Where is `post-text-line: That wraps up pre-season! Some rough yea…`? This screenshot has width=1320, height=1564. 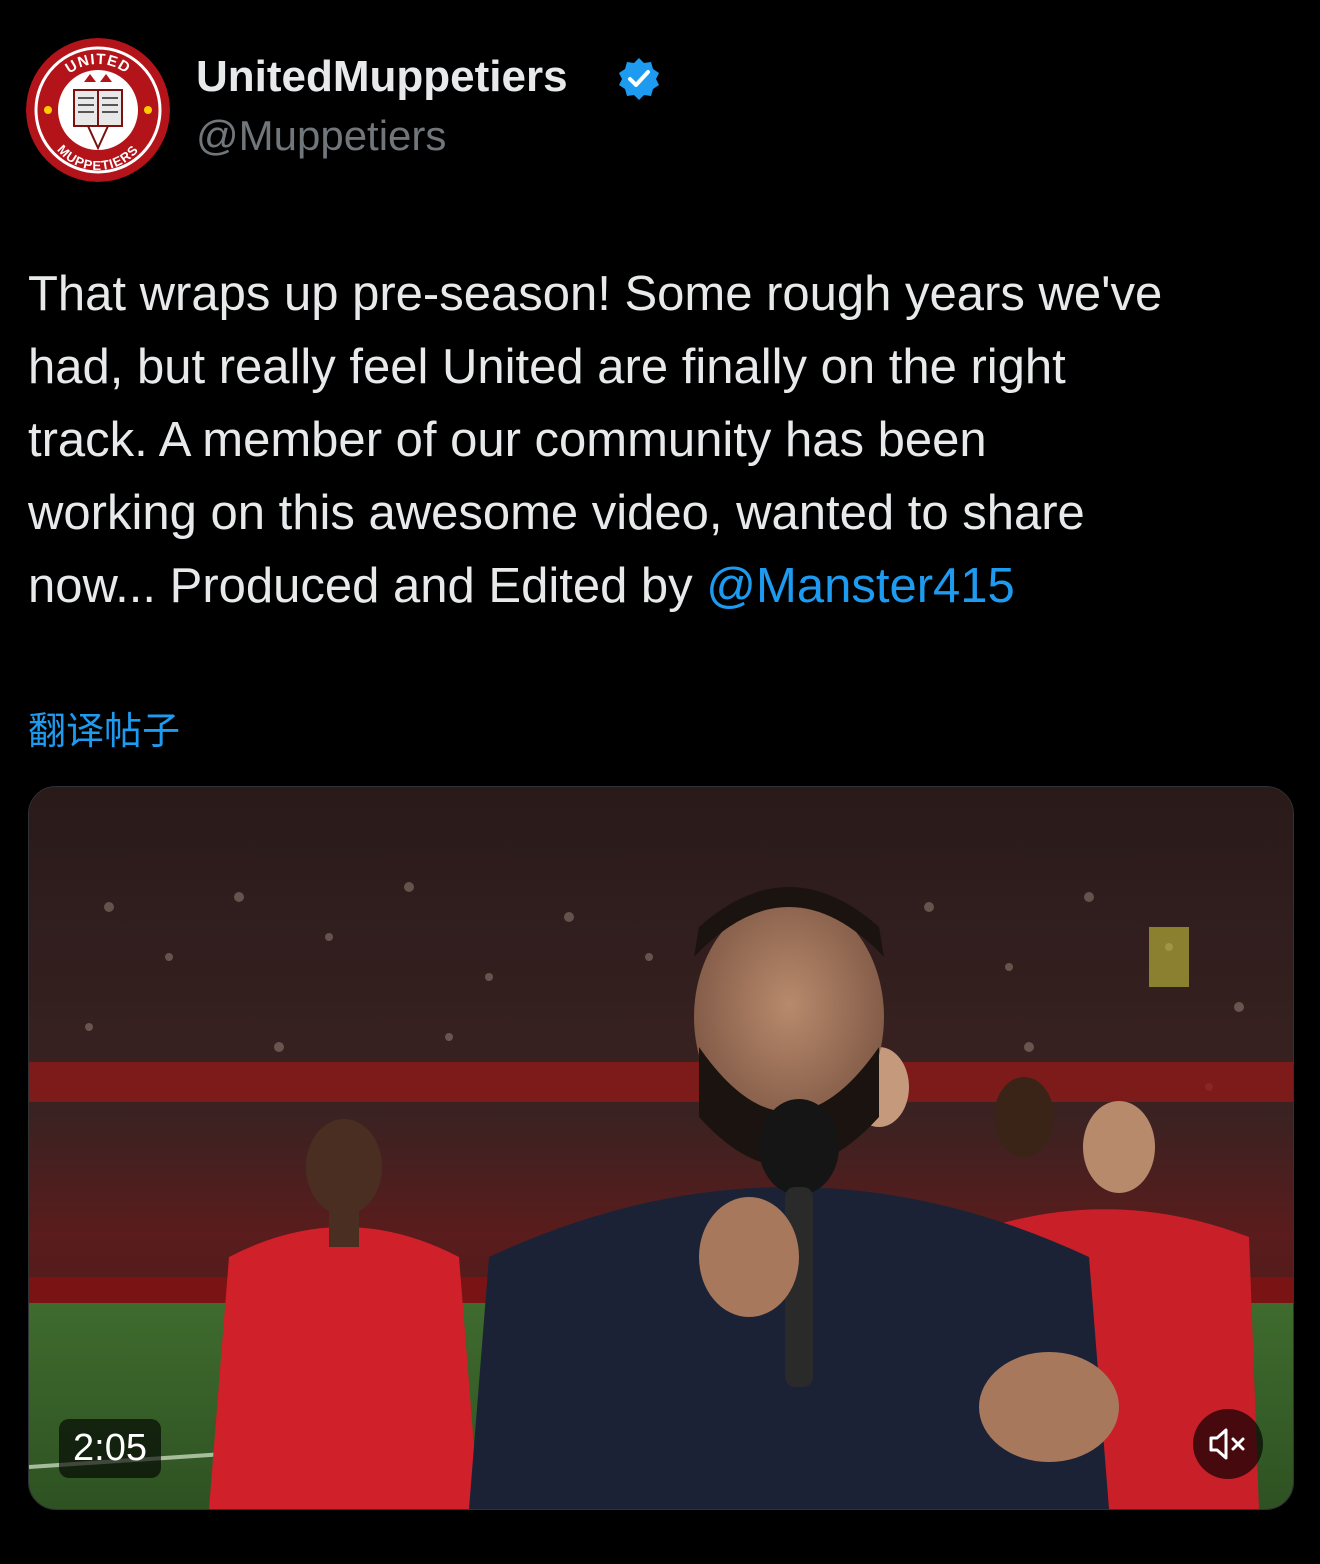 post-text-line: That wraps up pre-season! Some rough yea… is located at coordinates (595, 294).